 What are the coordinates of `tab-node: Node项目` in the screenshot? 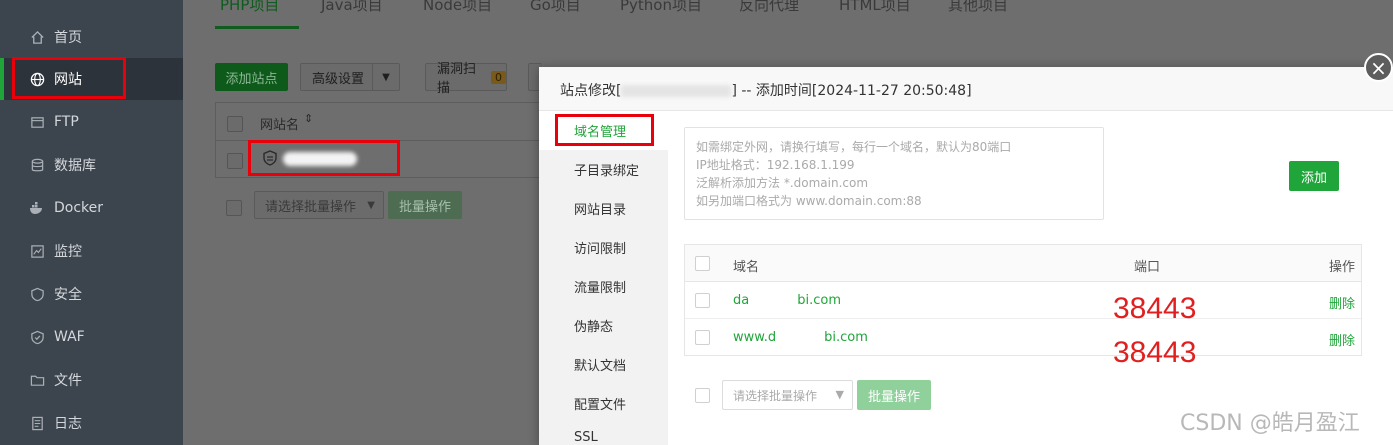 It's located at (457, 7).